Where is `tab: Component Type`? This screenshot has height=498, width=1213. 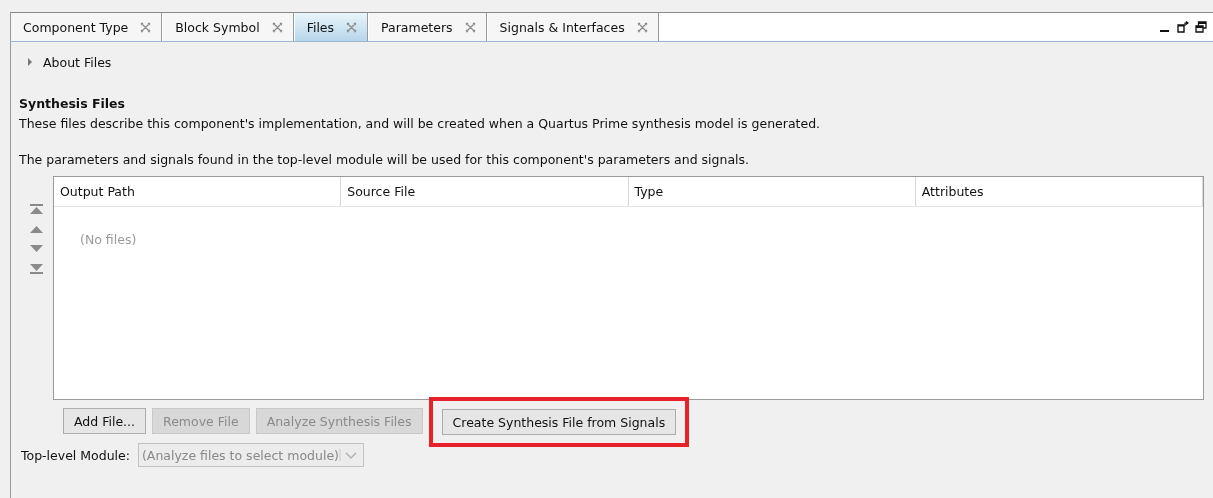 tab: Component Type is located at coordinates (86, 27).